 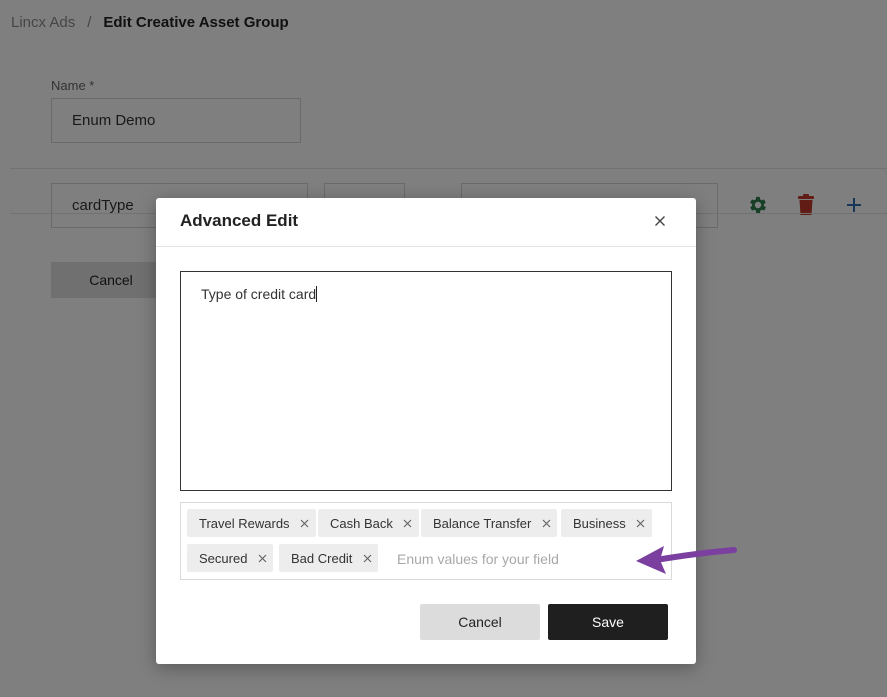 What do you see at coordinates (259, 294) in the screenshot?
I see `description-text: Type of credit card` at bounding box center [259, 294].